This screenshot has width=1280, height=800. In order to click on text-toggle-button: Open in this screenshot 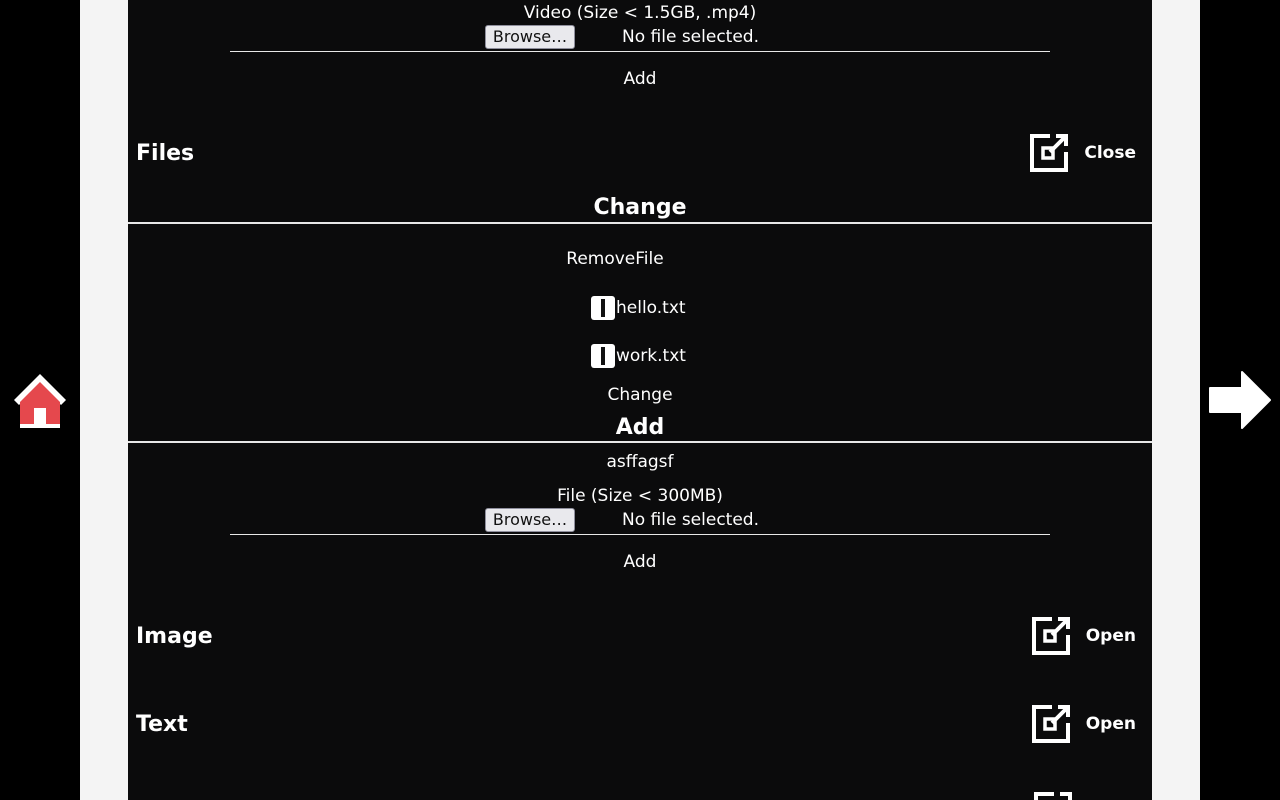, I will do `click(1083, 724)`.